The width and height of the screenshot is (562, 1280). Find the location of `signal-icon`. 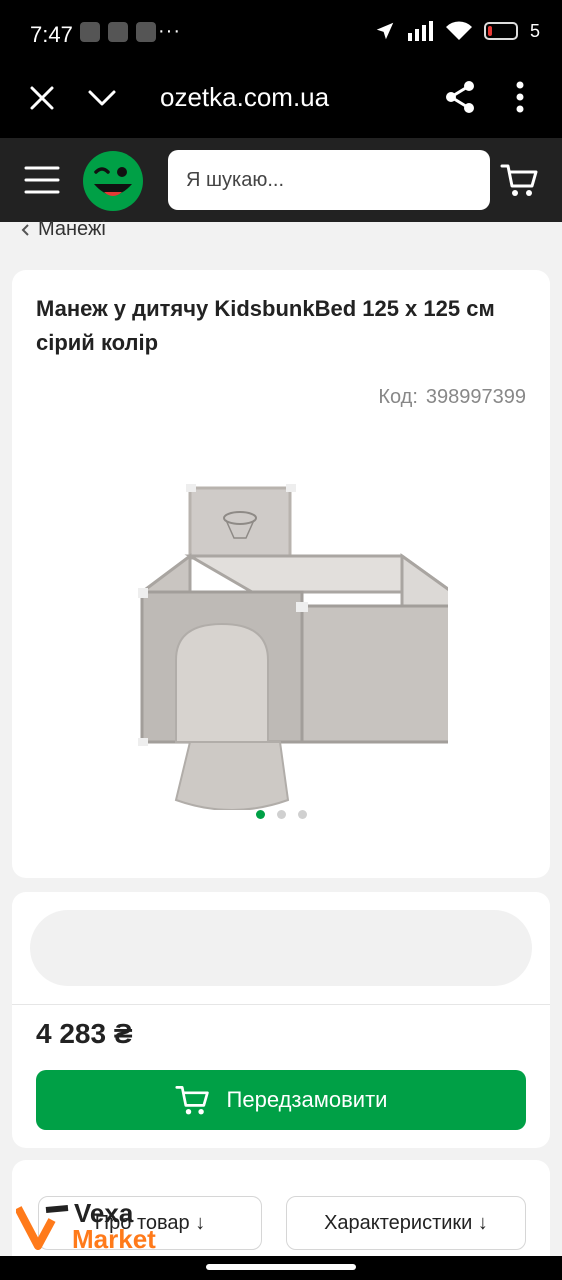

signal-icon is located at coordinates (420, 31).